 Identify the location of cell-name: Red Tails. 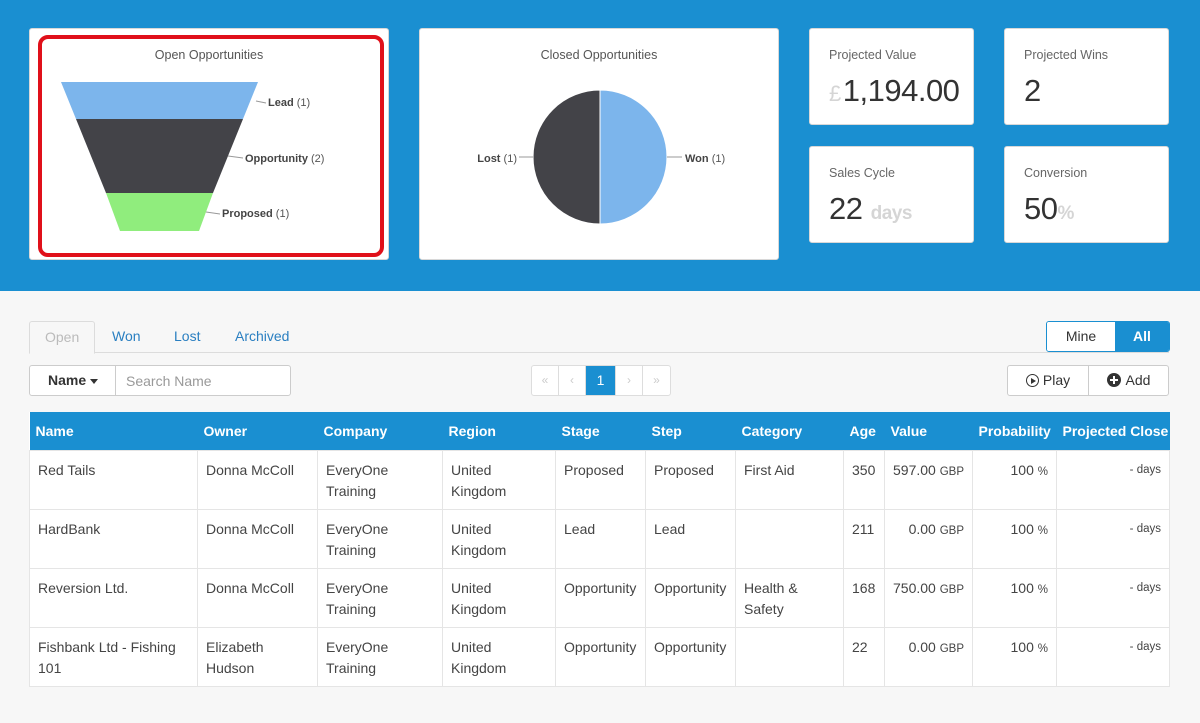
(113, 479).